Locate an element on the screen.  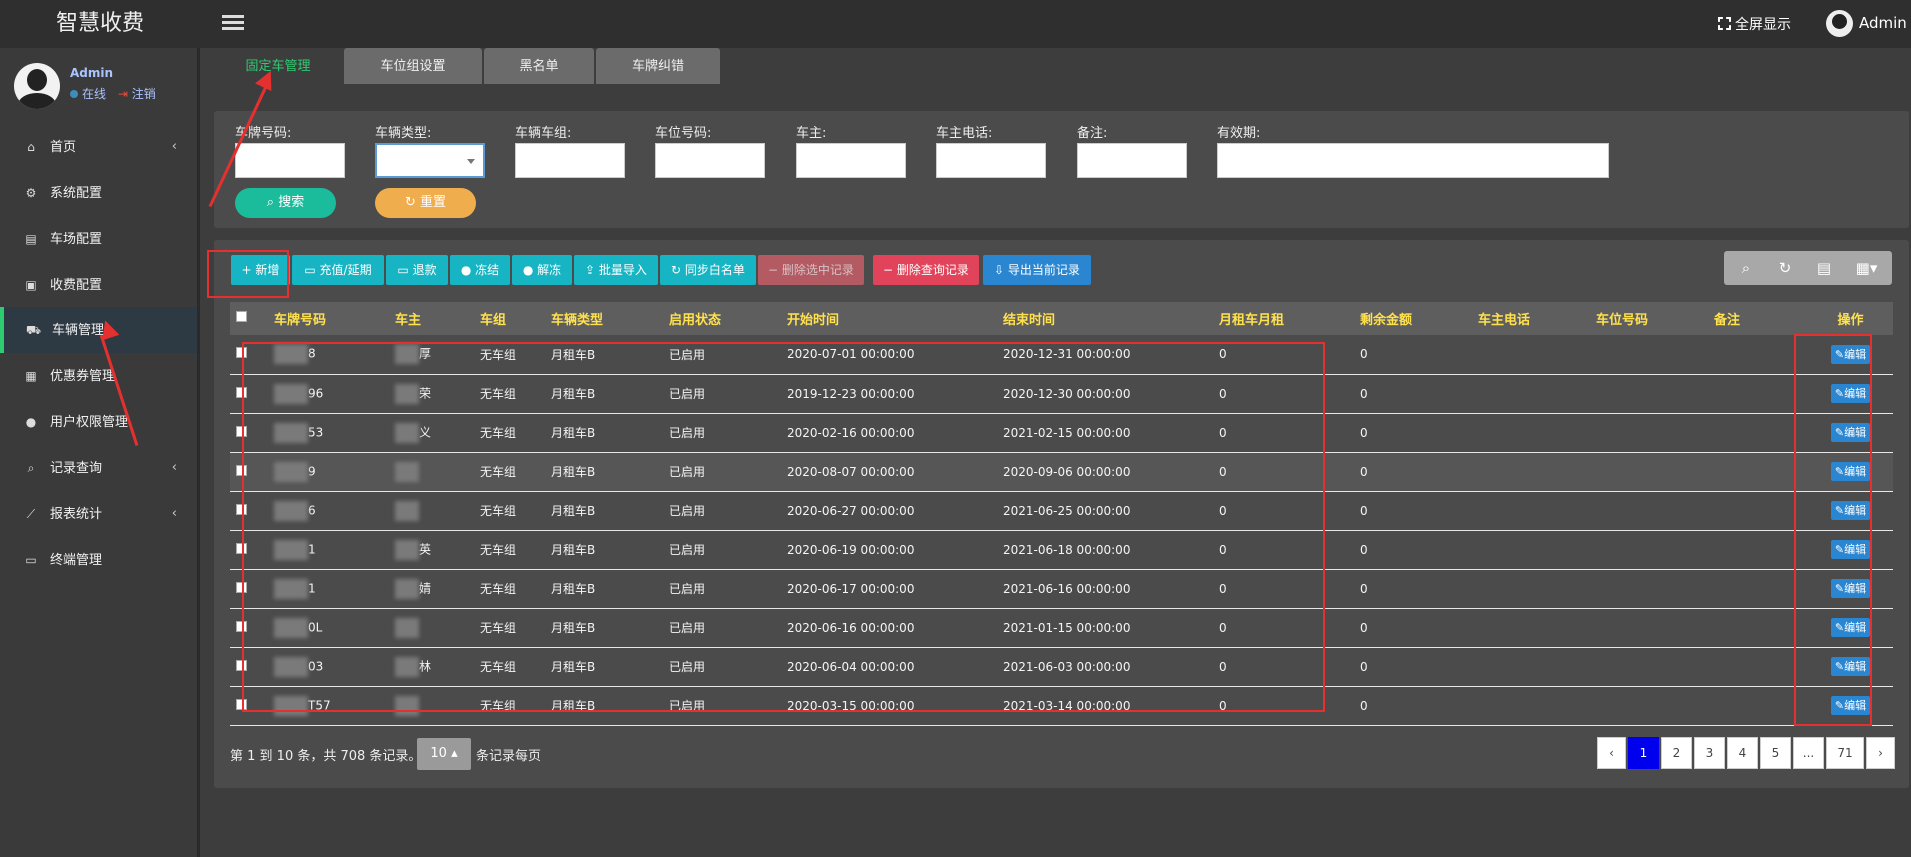
top-user-menu: Admin is located at coordinates (1866, 23).